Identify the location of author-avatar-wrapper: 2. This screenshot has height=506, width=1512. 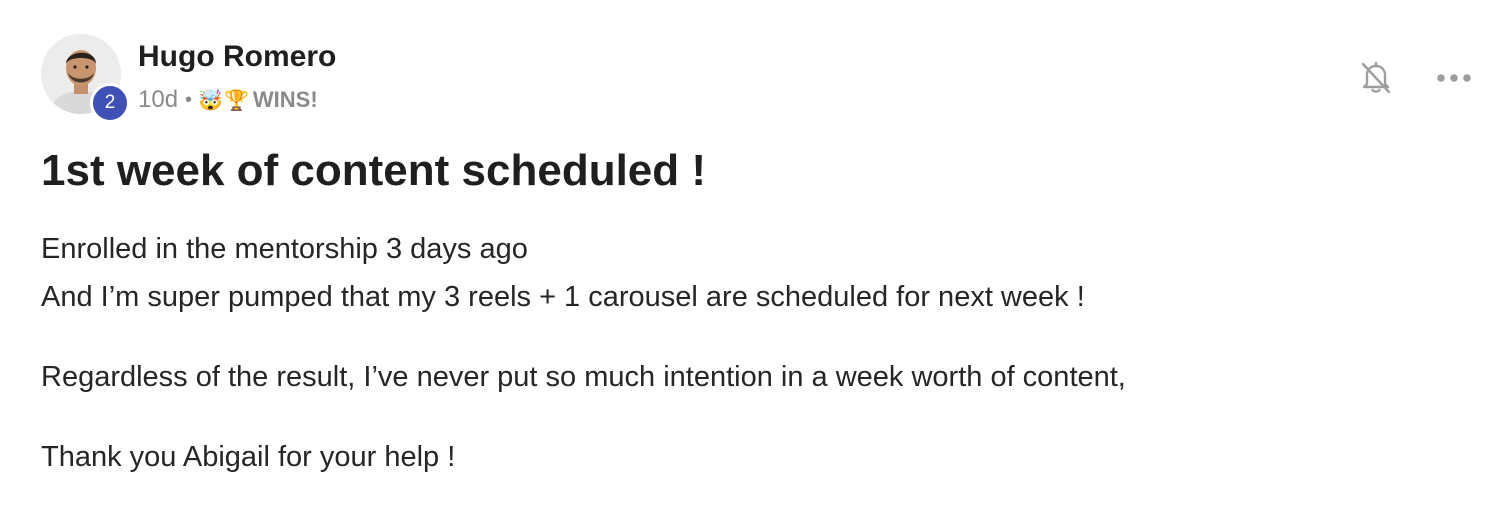
(85, 78).